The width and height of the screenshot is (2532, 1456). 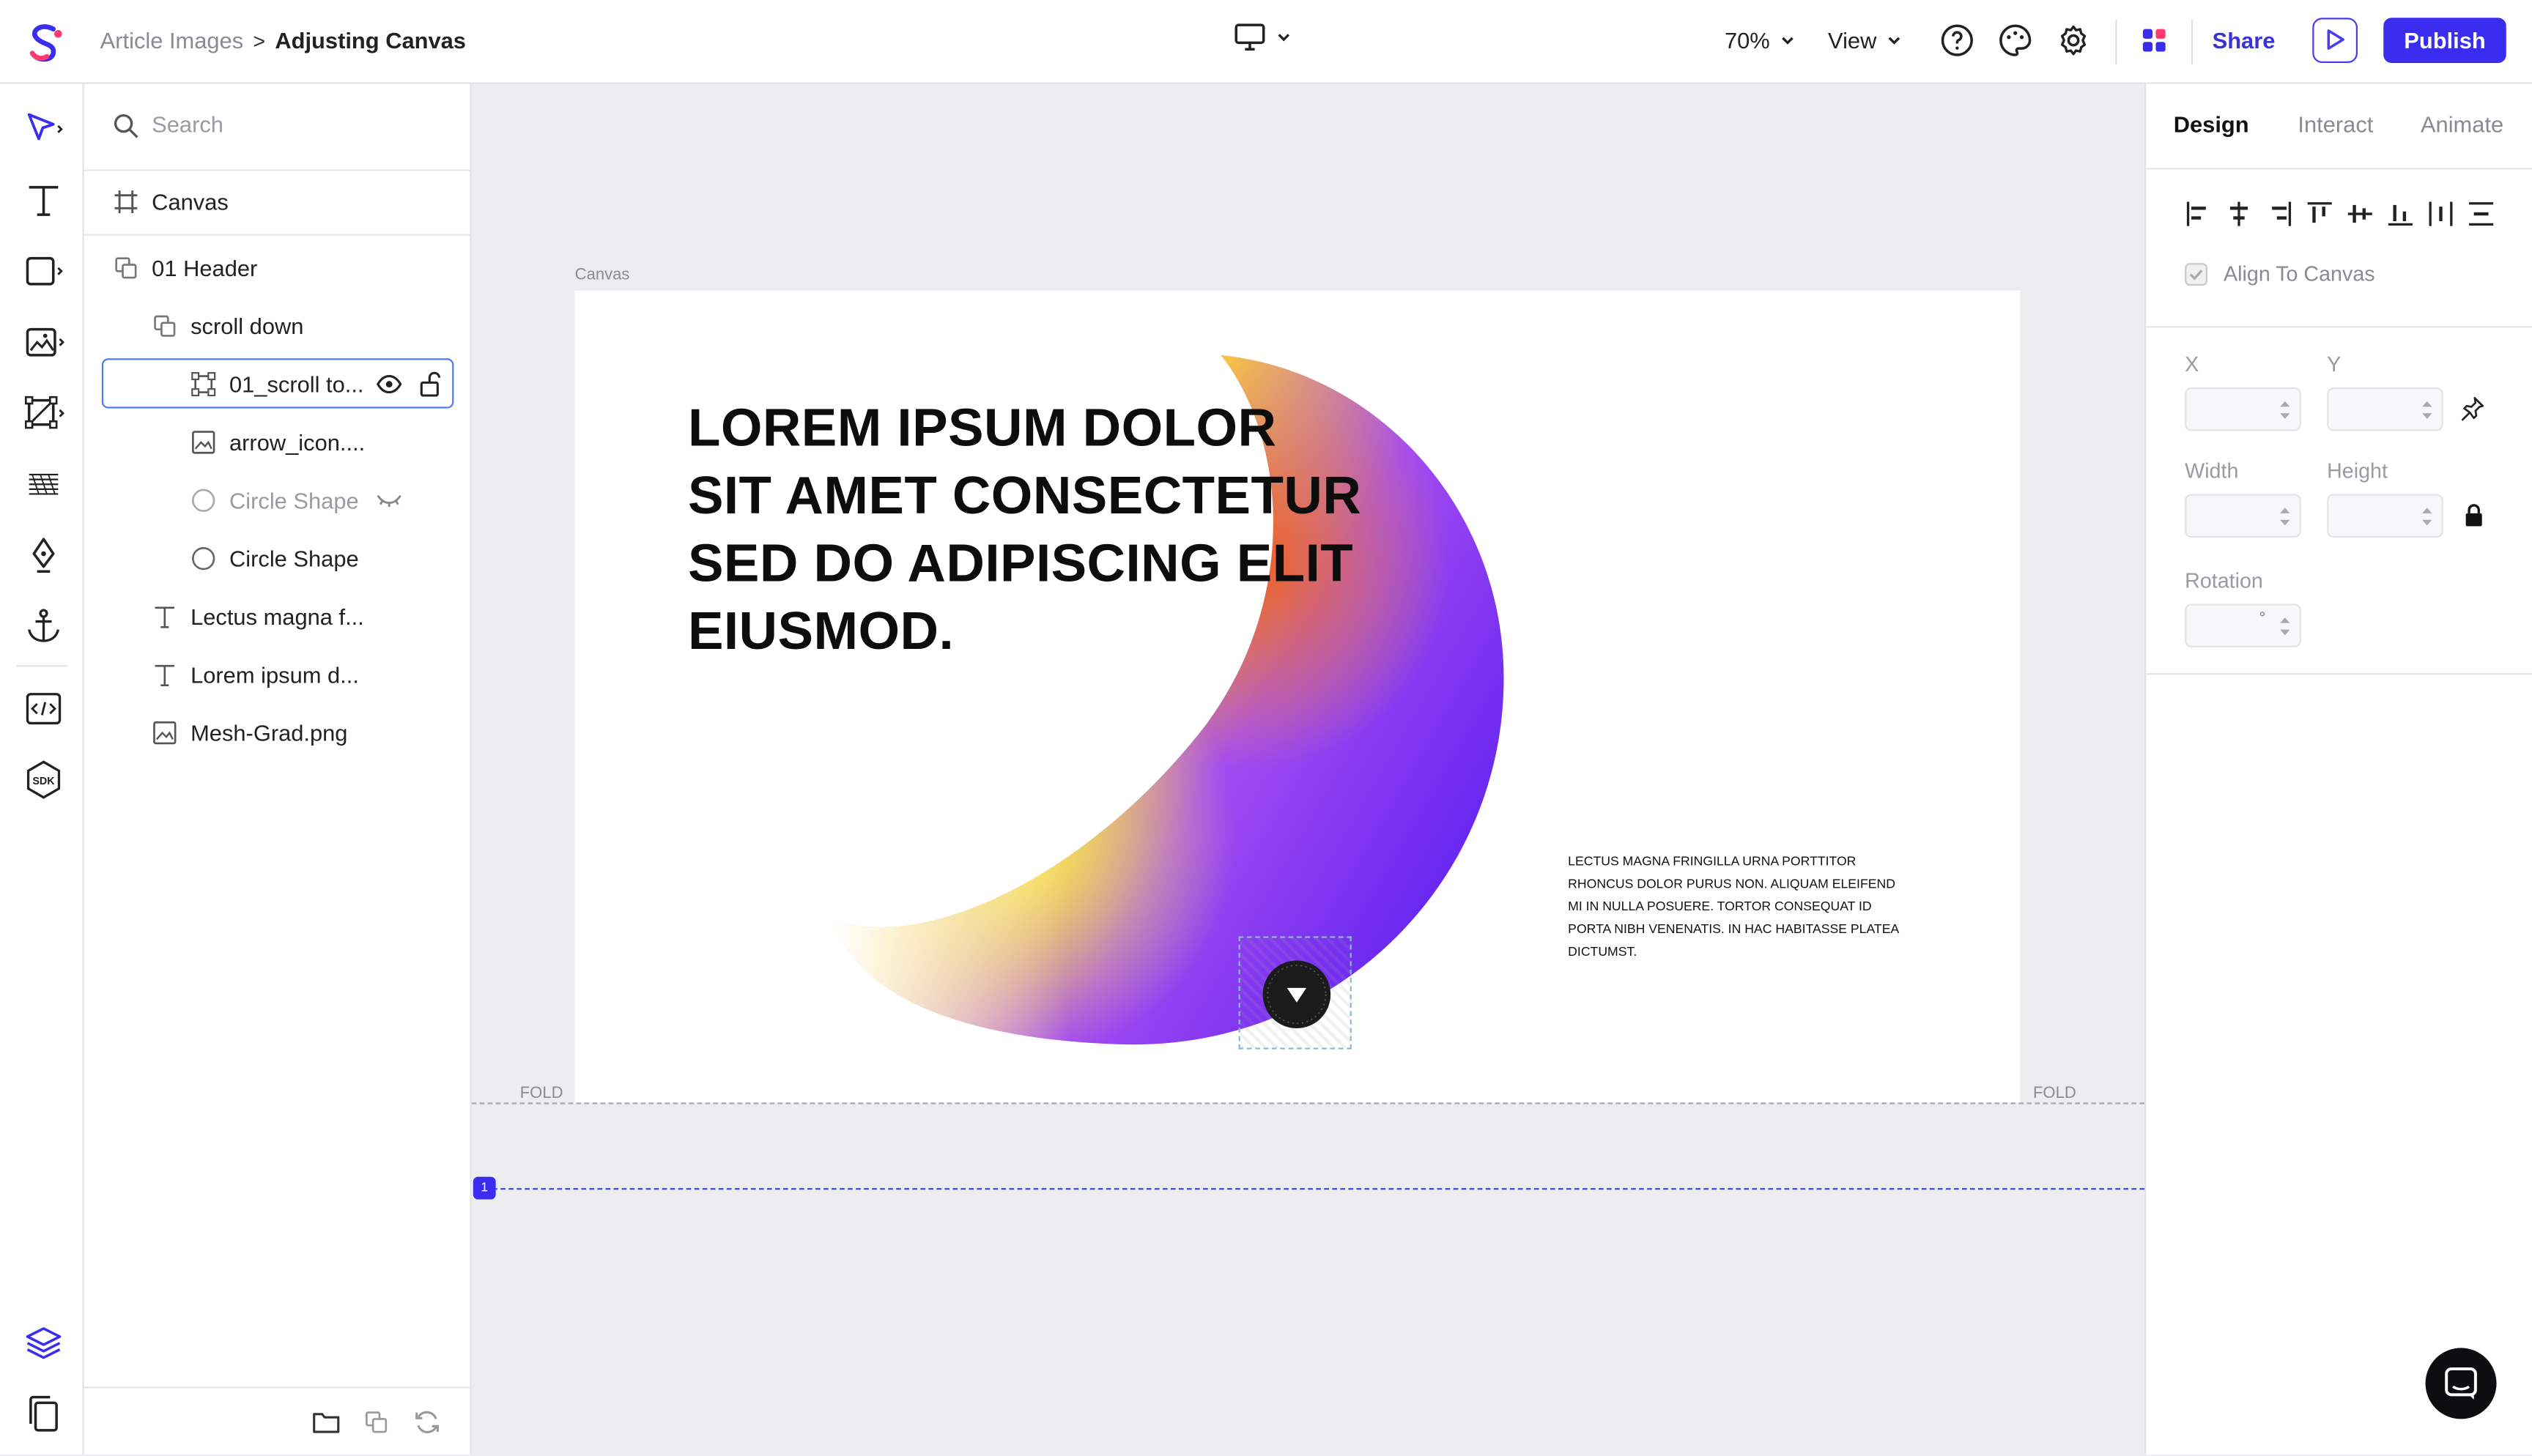 What do you see at coordinates (277, 733) in the screenshot?
I see `layer-row-mesh-grad: Mesh-Grad.png` at bounding box center [277, 733].